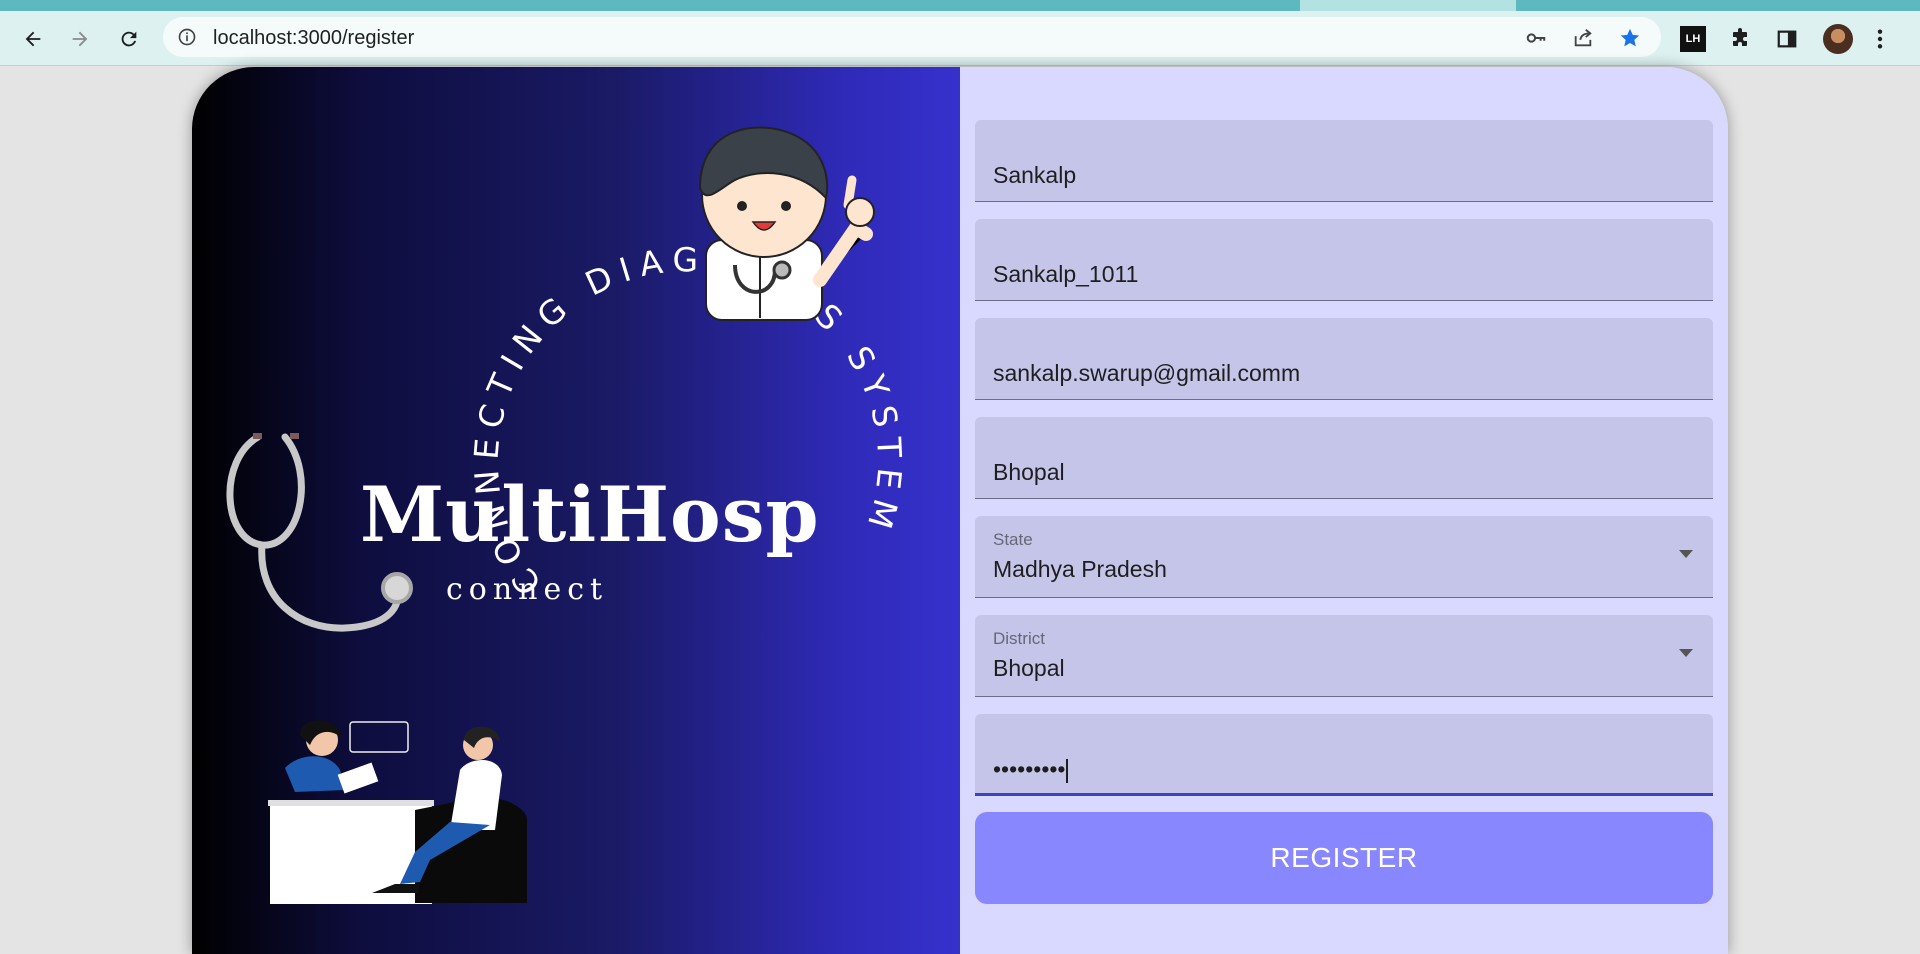 The image size is (1920, 954). What do you see at coordinates (1583, 38) in the screenshot?
I see `share-icon` at bounding box center [1583, 38].